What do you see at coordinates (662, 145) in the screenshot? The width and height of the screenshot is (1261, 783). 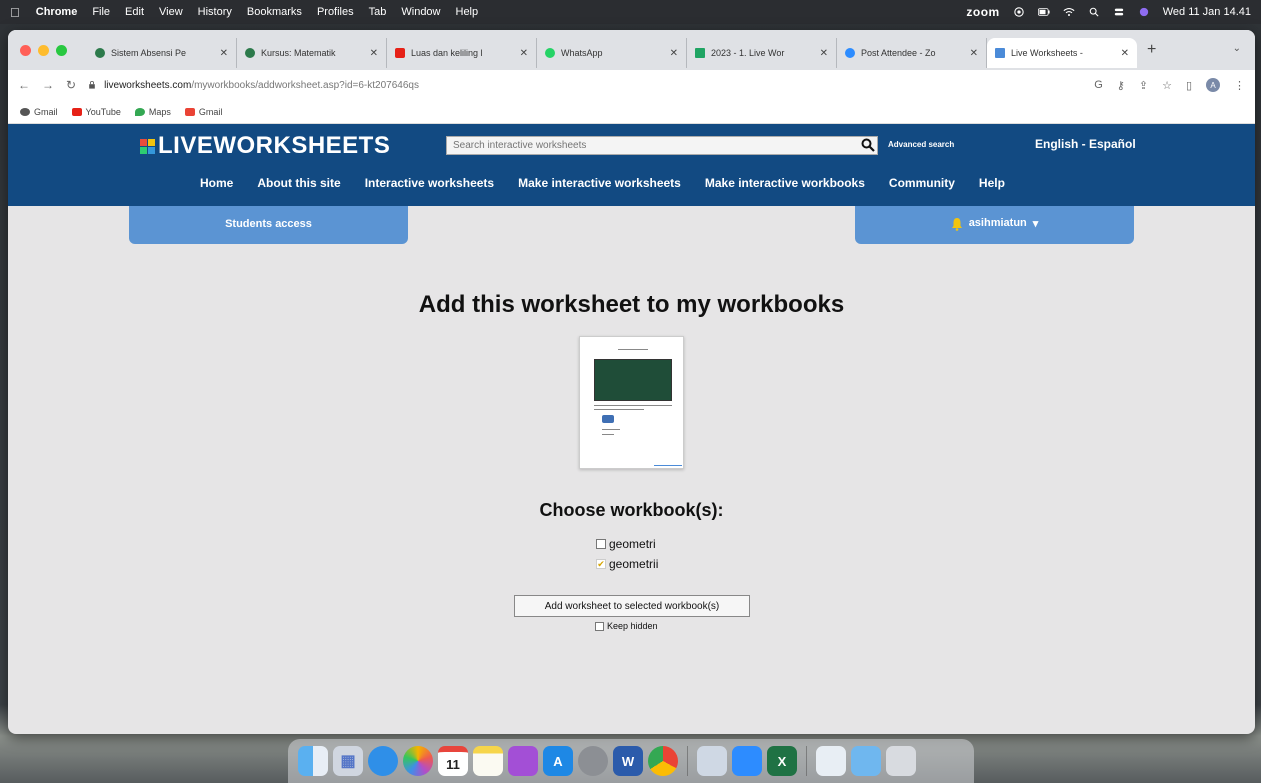 I see `search-input` at bounding box center [662, 145].